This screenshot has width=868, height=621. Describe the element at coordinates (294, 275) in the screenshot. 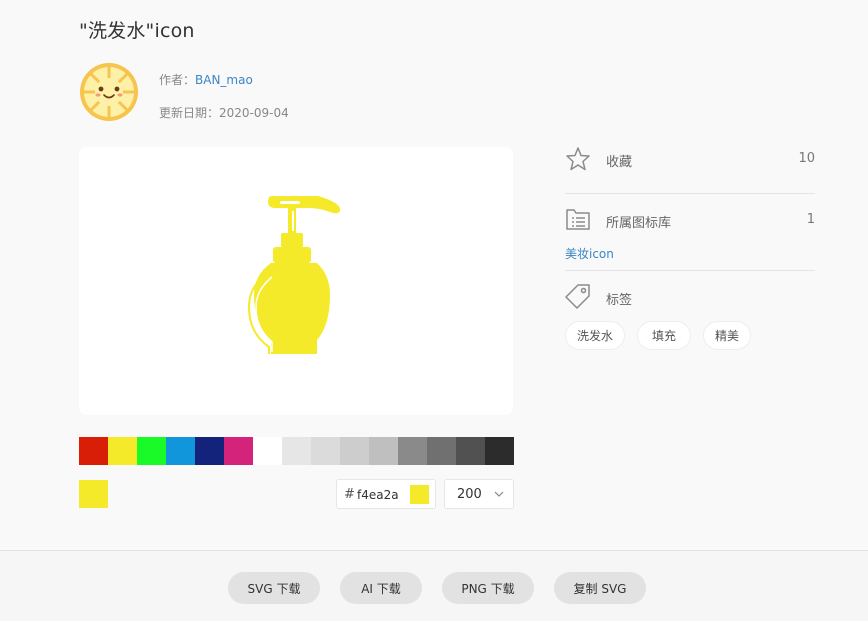

I see `shampoo-bottle-icon` at that location.